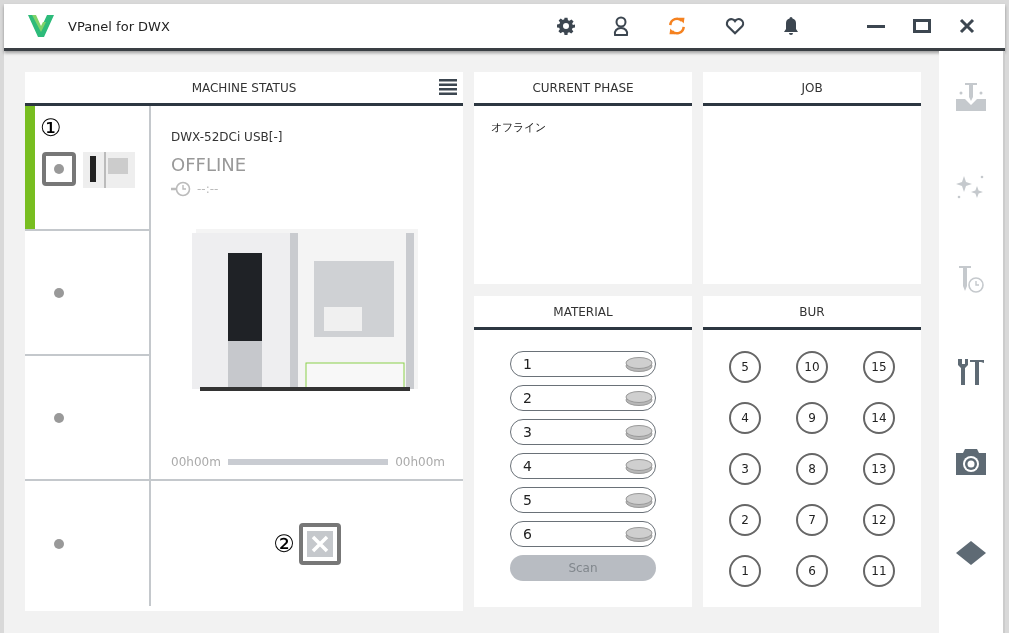  Describe the element at coordinates (745, 367) in the screenshot. I see `bur-slot: 5` at that location.